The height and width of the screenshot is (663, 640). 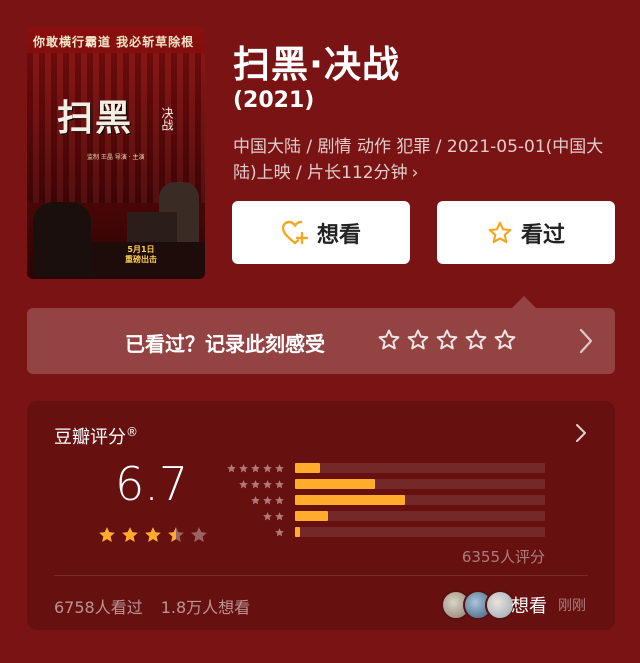 I want to click on rating-score: 6.7, so click(x=152, y=484).